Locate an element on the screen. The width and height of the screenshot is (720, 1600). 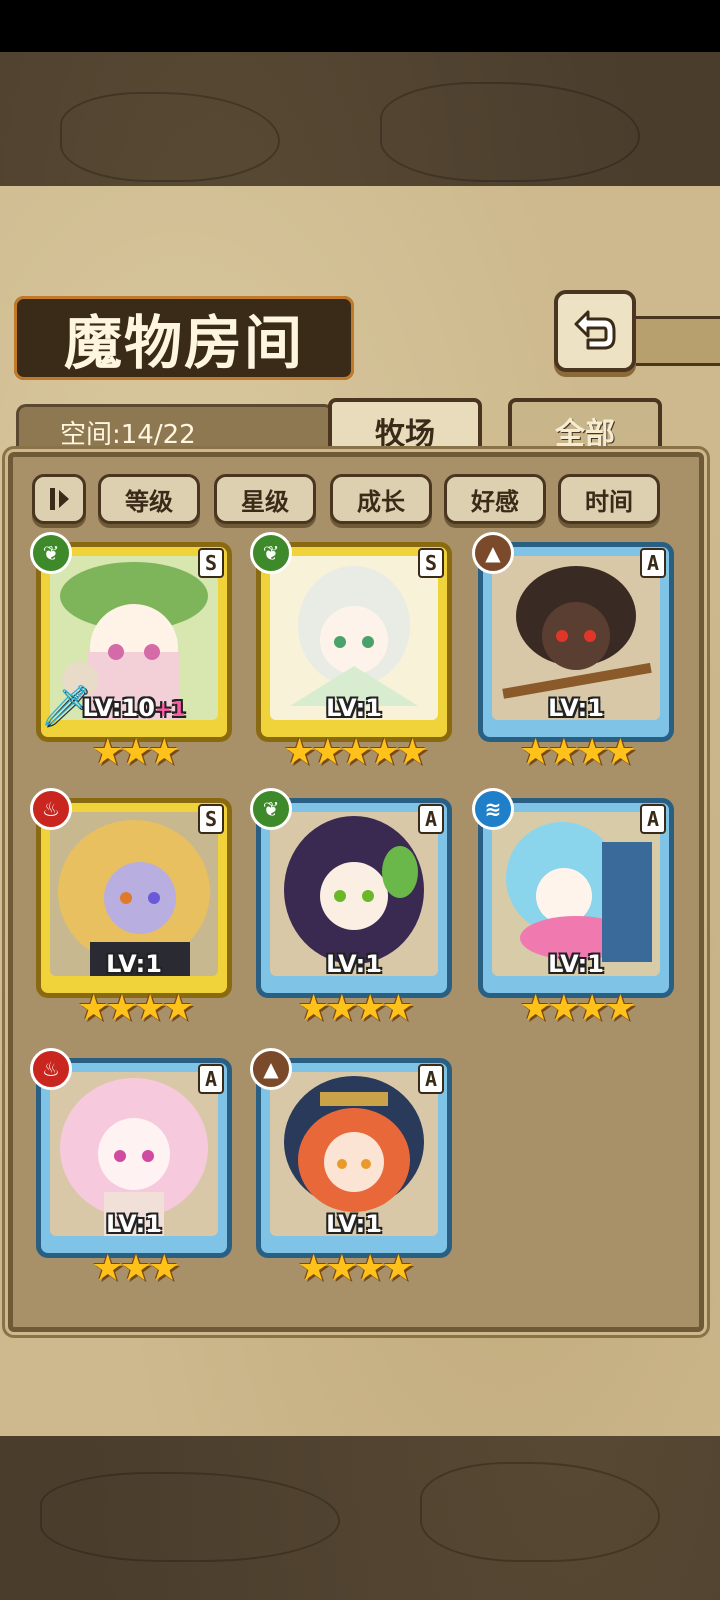
sort-toggle-icon is located at coordinates (59, 499).